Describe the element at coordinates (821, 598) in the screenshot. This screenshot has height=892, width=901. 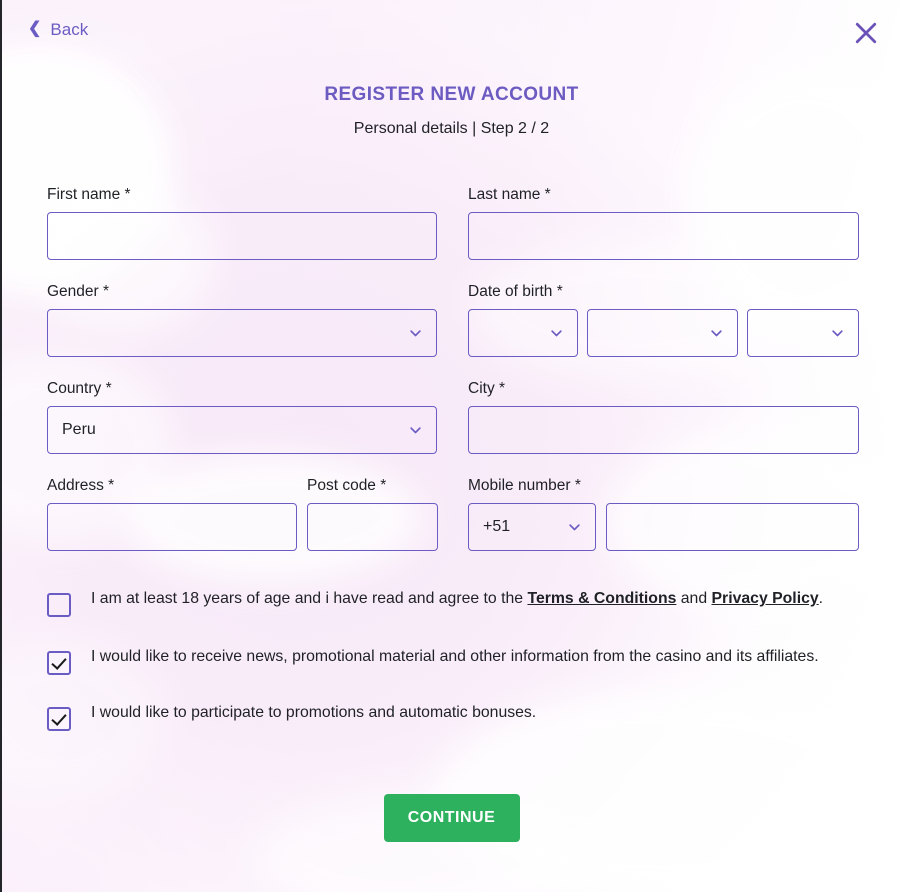
I see `terms-text-after: .` at that location.